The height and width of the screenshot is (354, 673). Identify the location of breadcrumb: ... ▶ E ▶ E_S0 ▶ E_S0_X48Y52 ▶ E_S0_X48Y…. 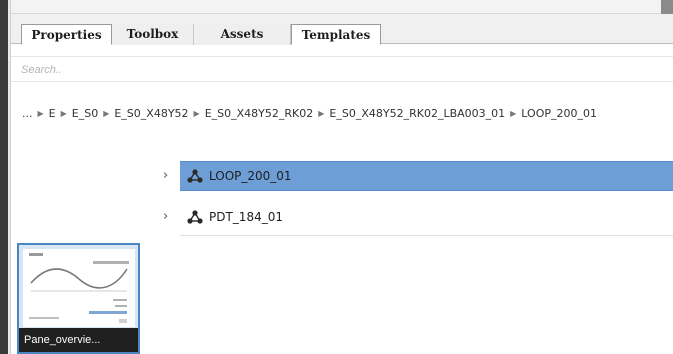
(309, 113).